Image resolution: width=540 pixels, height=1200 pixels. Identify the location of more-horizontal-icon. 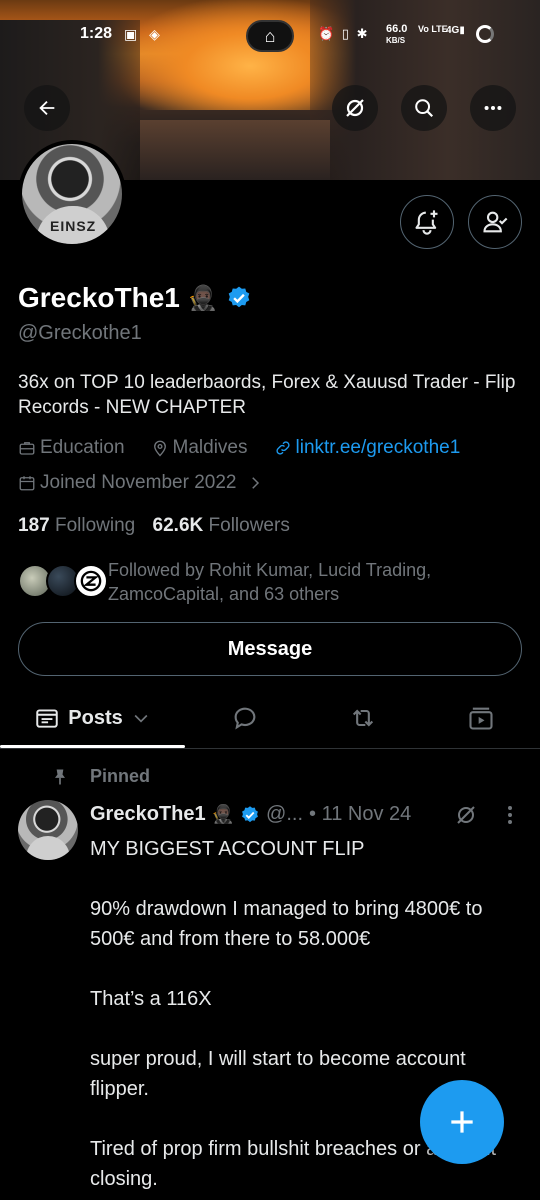
(493, 108).